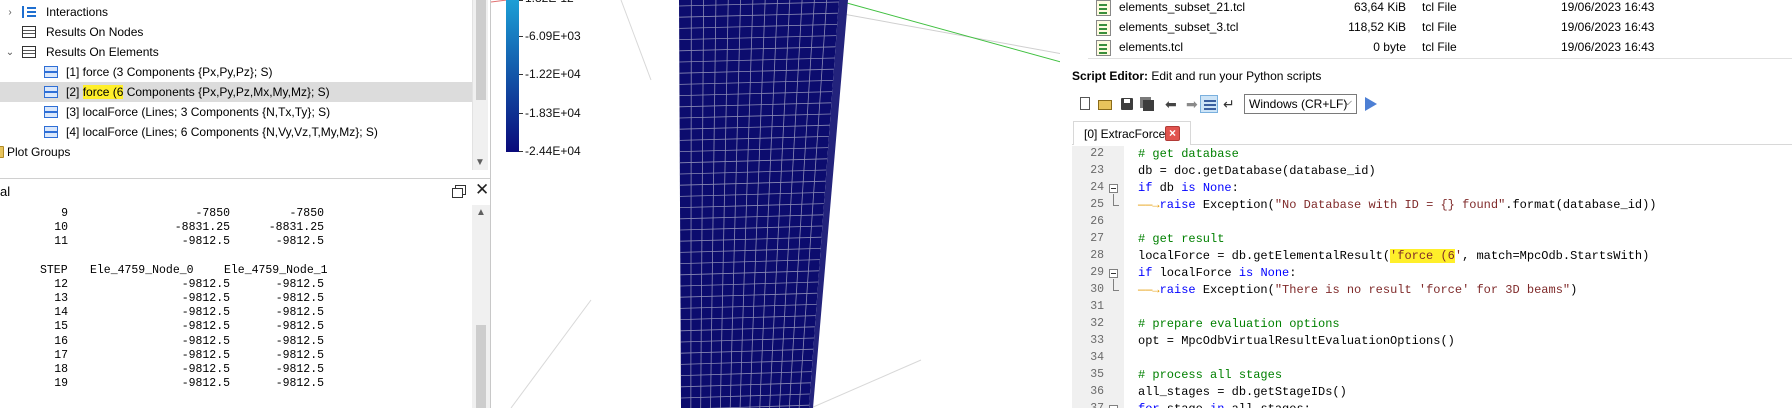 Image resolution: width=1792 pixels, height=408 pixels. What do you see at coordinates (169, 72) in the screenshot?
I see `tree-item-label: [1] force (3 Components {Px,Py,Pz}; S)` at bounding box center [169, 72].